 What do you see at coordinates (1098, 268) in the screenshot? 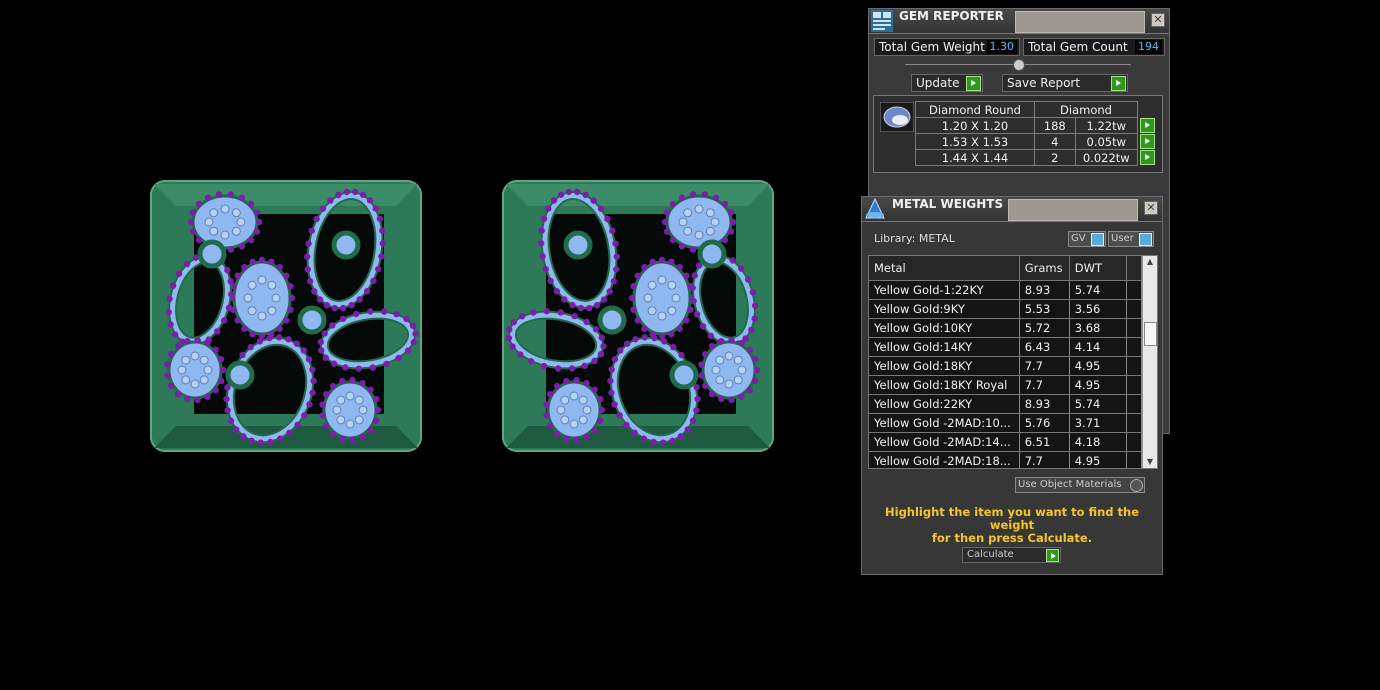
I see `dwt-column-header: DWT` at bounding box center [1098, 268].